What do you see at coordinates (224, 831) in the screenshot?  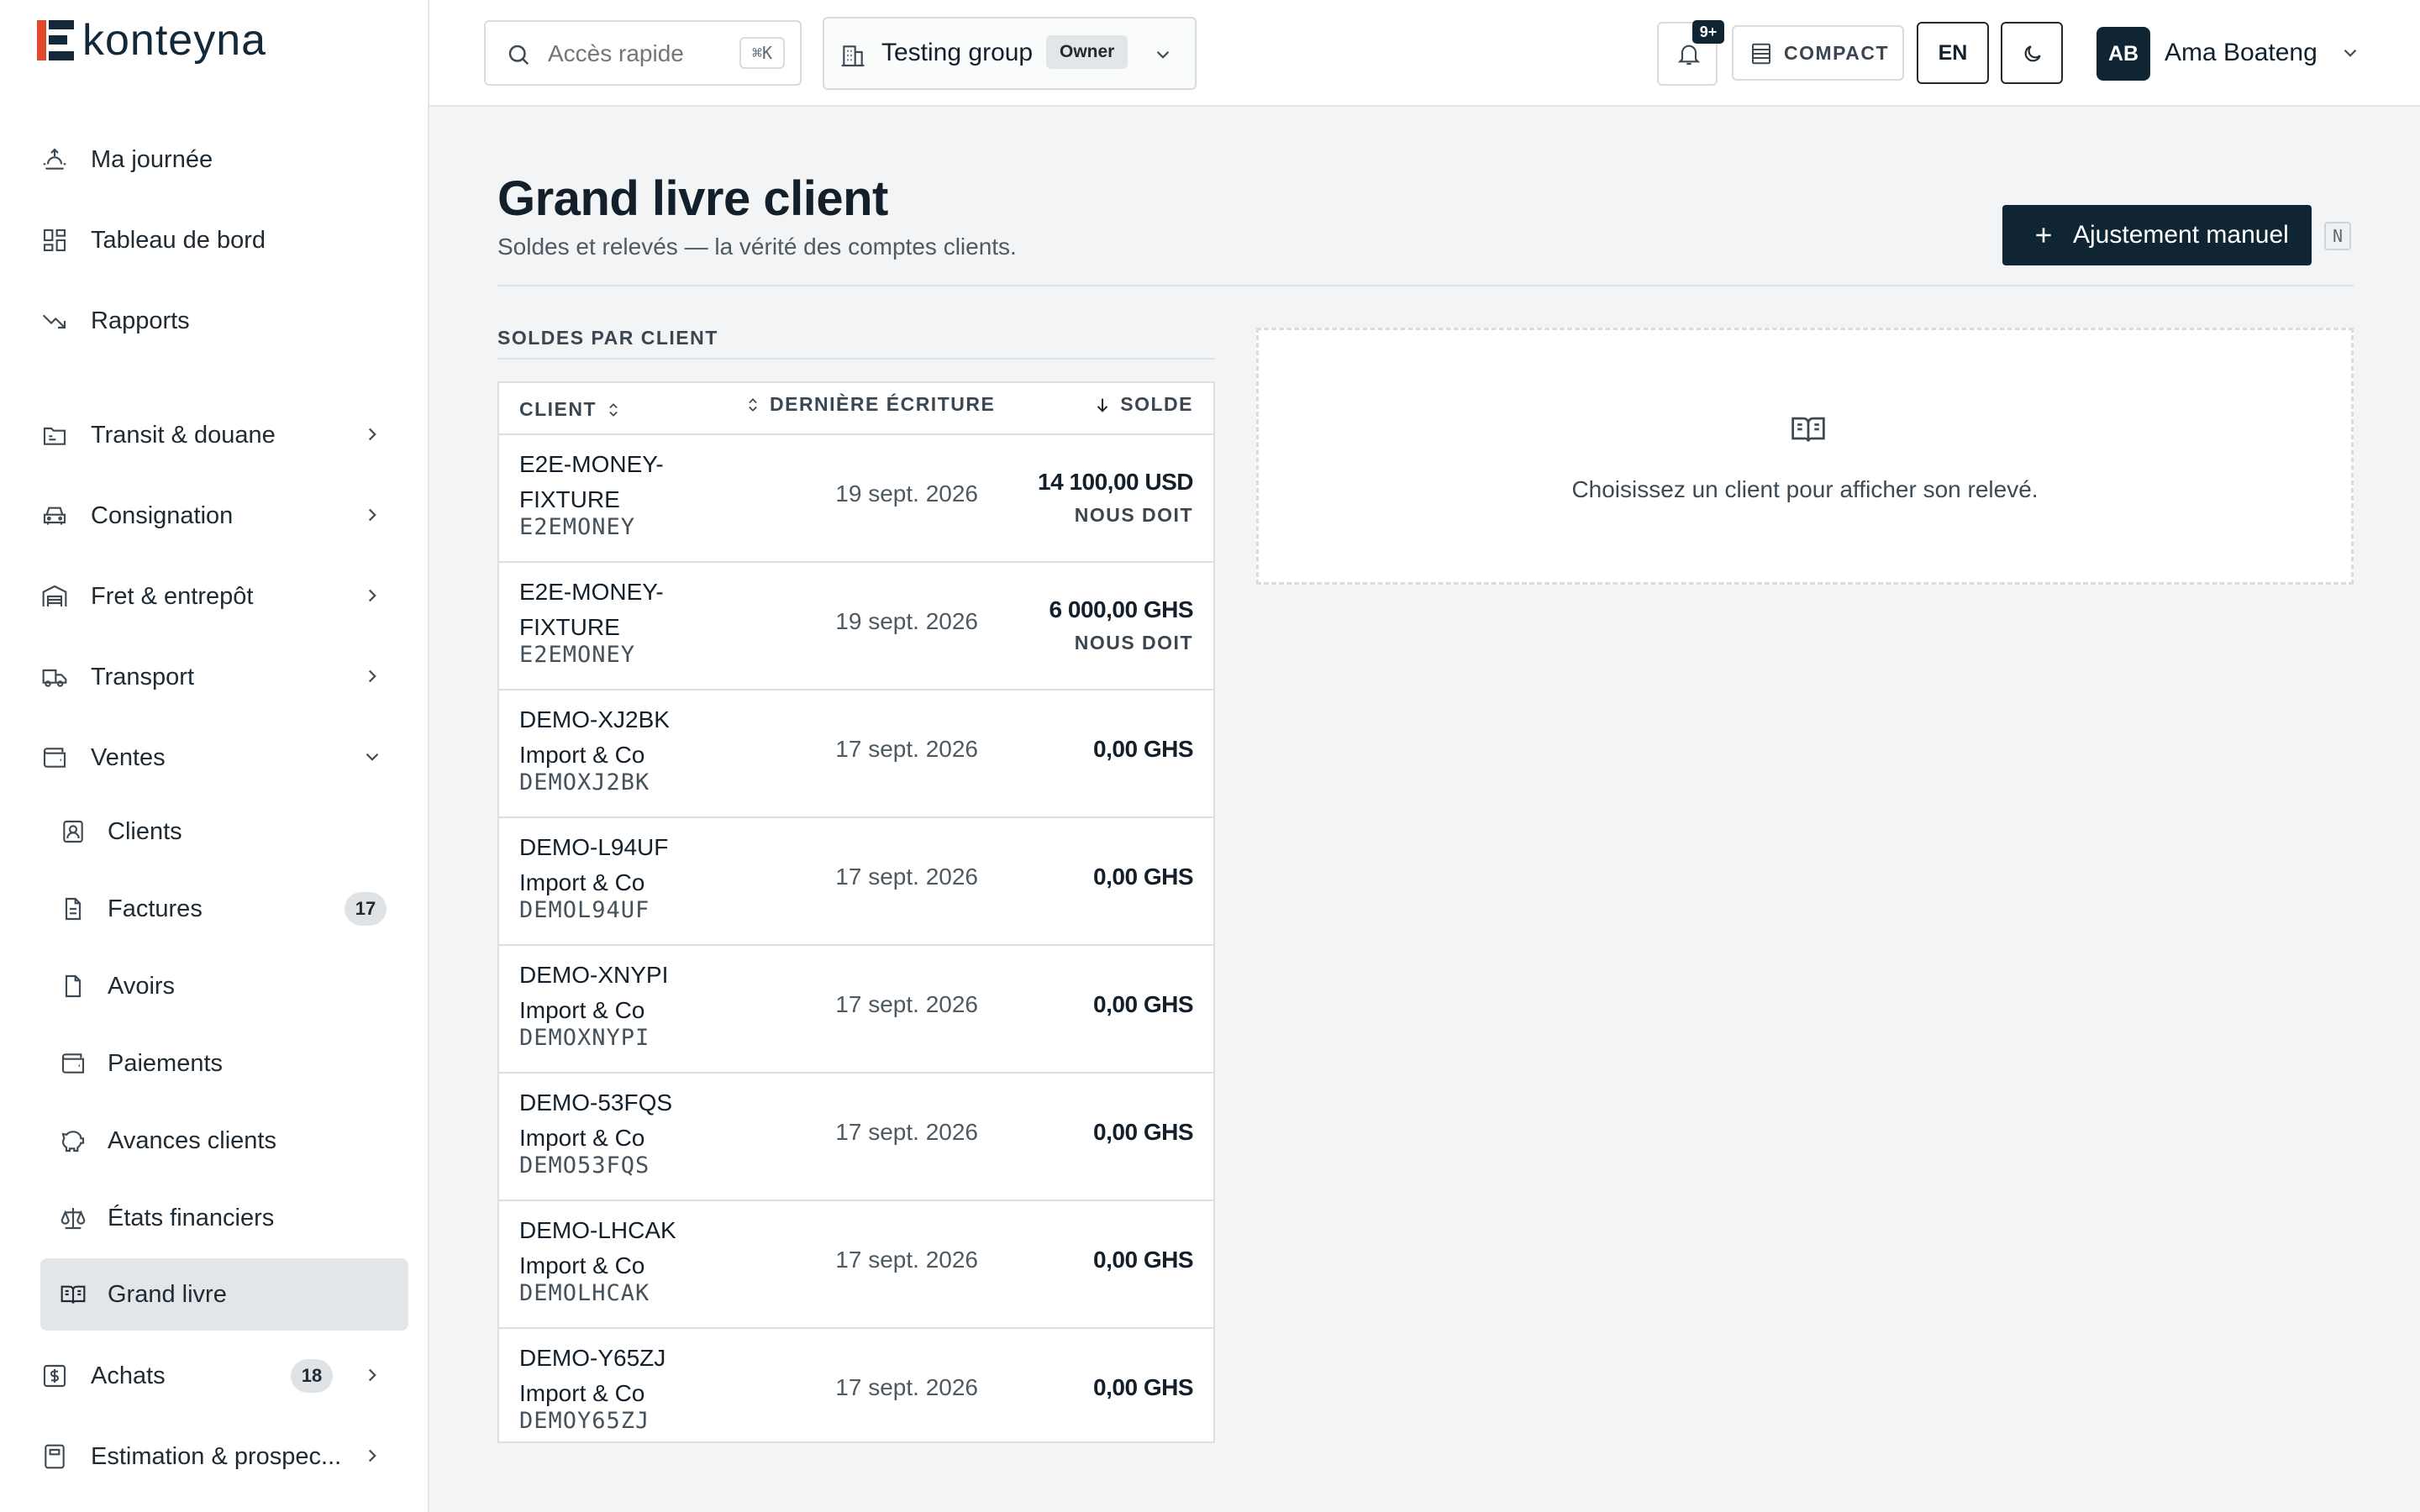 I see `sidebar-item-clients: Clients` at bounding box center [224, 831].